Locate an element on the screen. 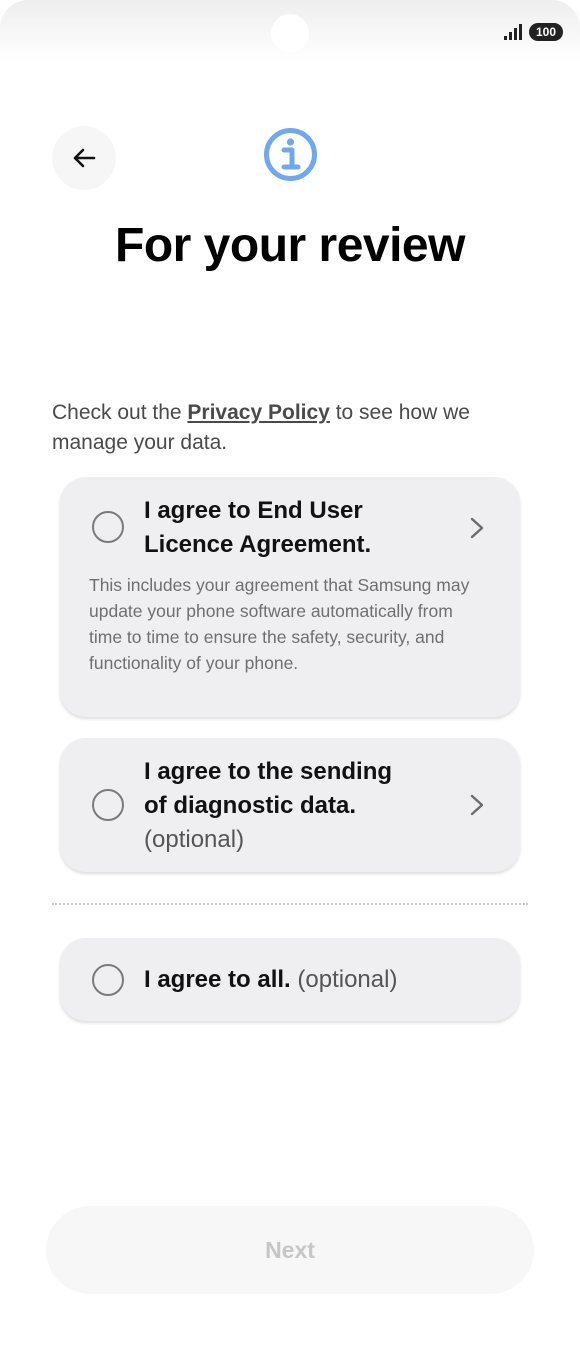 This screenshot has width=580, height=1353. eula-radio is located at coordinates (108, 527).